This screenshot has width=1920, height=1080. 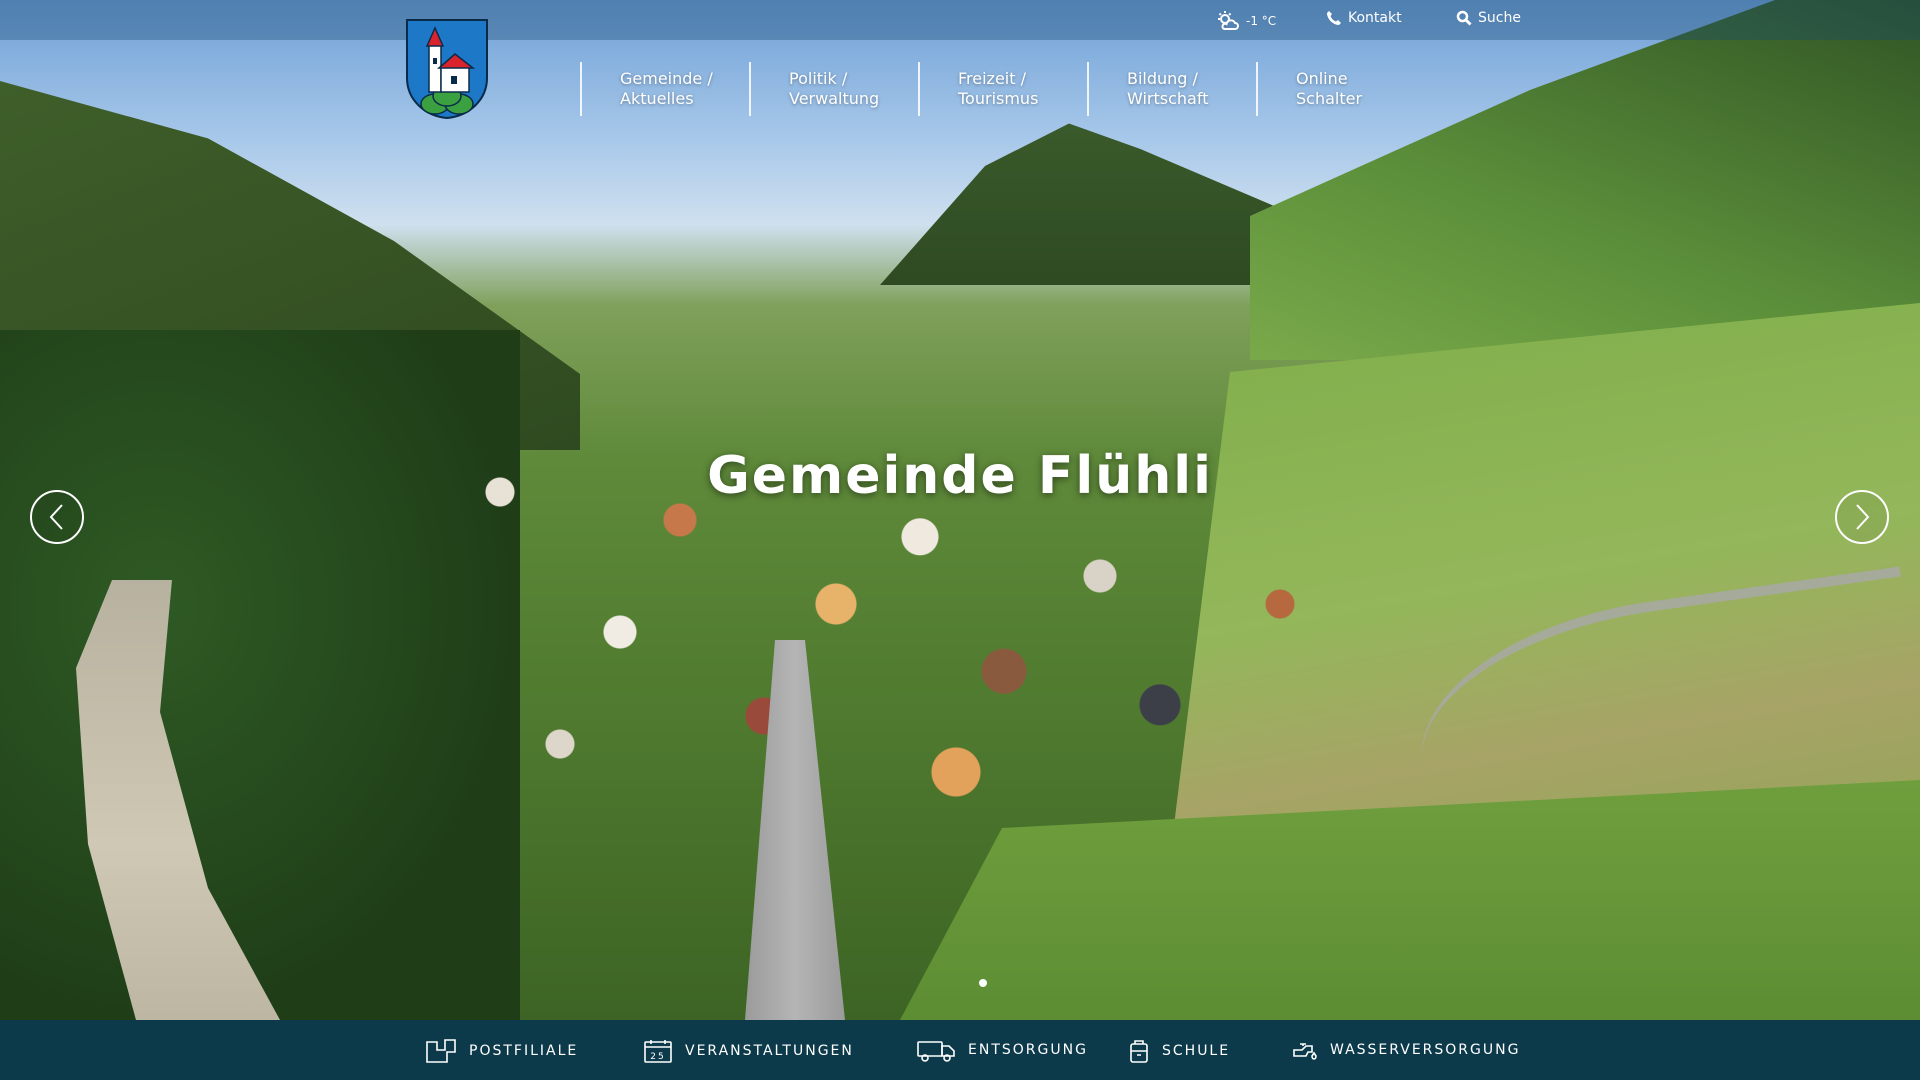 What do you see at coordinates (992, 78) in the screenshot?
I see `nav-label-line1: Freizeit /` at bounding box center [992, 78].